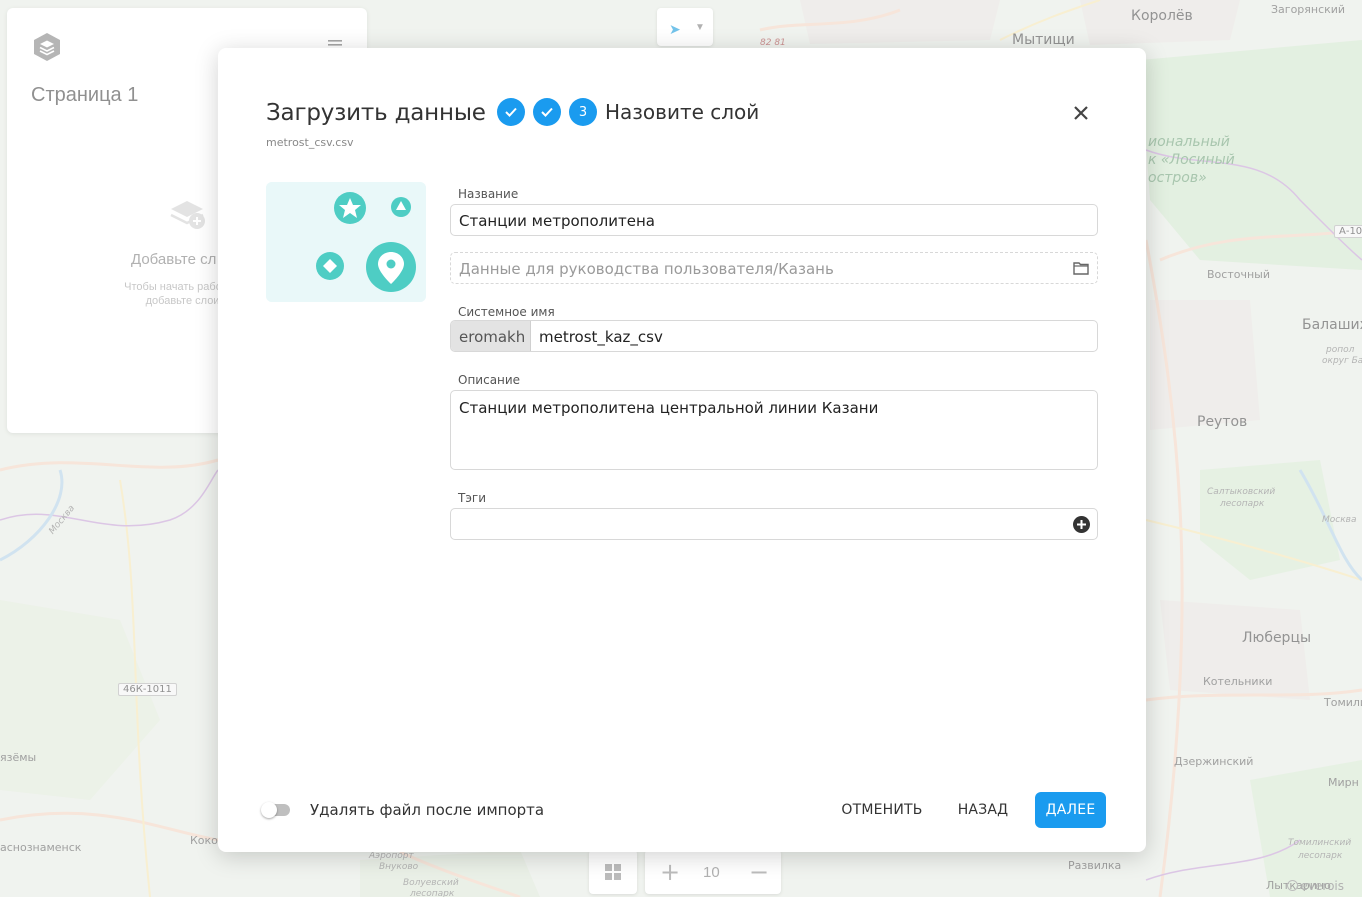  What do you see at coordinates (1081, 113) in the screenshot?
I see `close-icon` at bounding box center [1081, 113].